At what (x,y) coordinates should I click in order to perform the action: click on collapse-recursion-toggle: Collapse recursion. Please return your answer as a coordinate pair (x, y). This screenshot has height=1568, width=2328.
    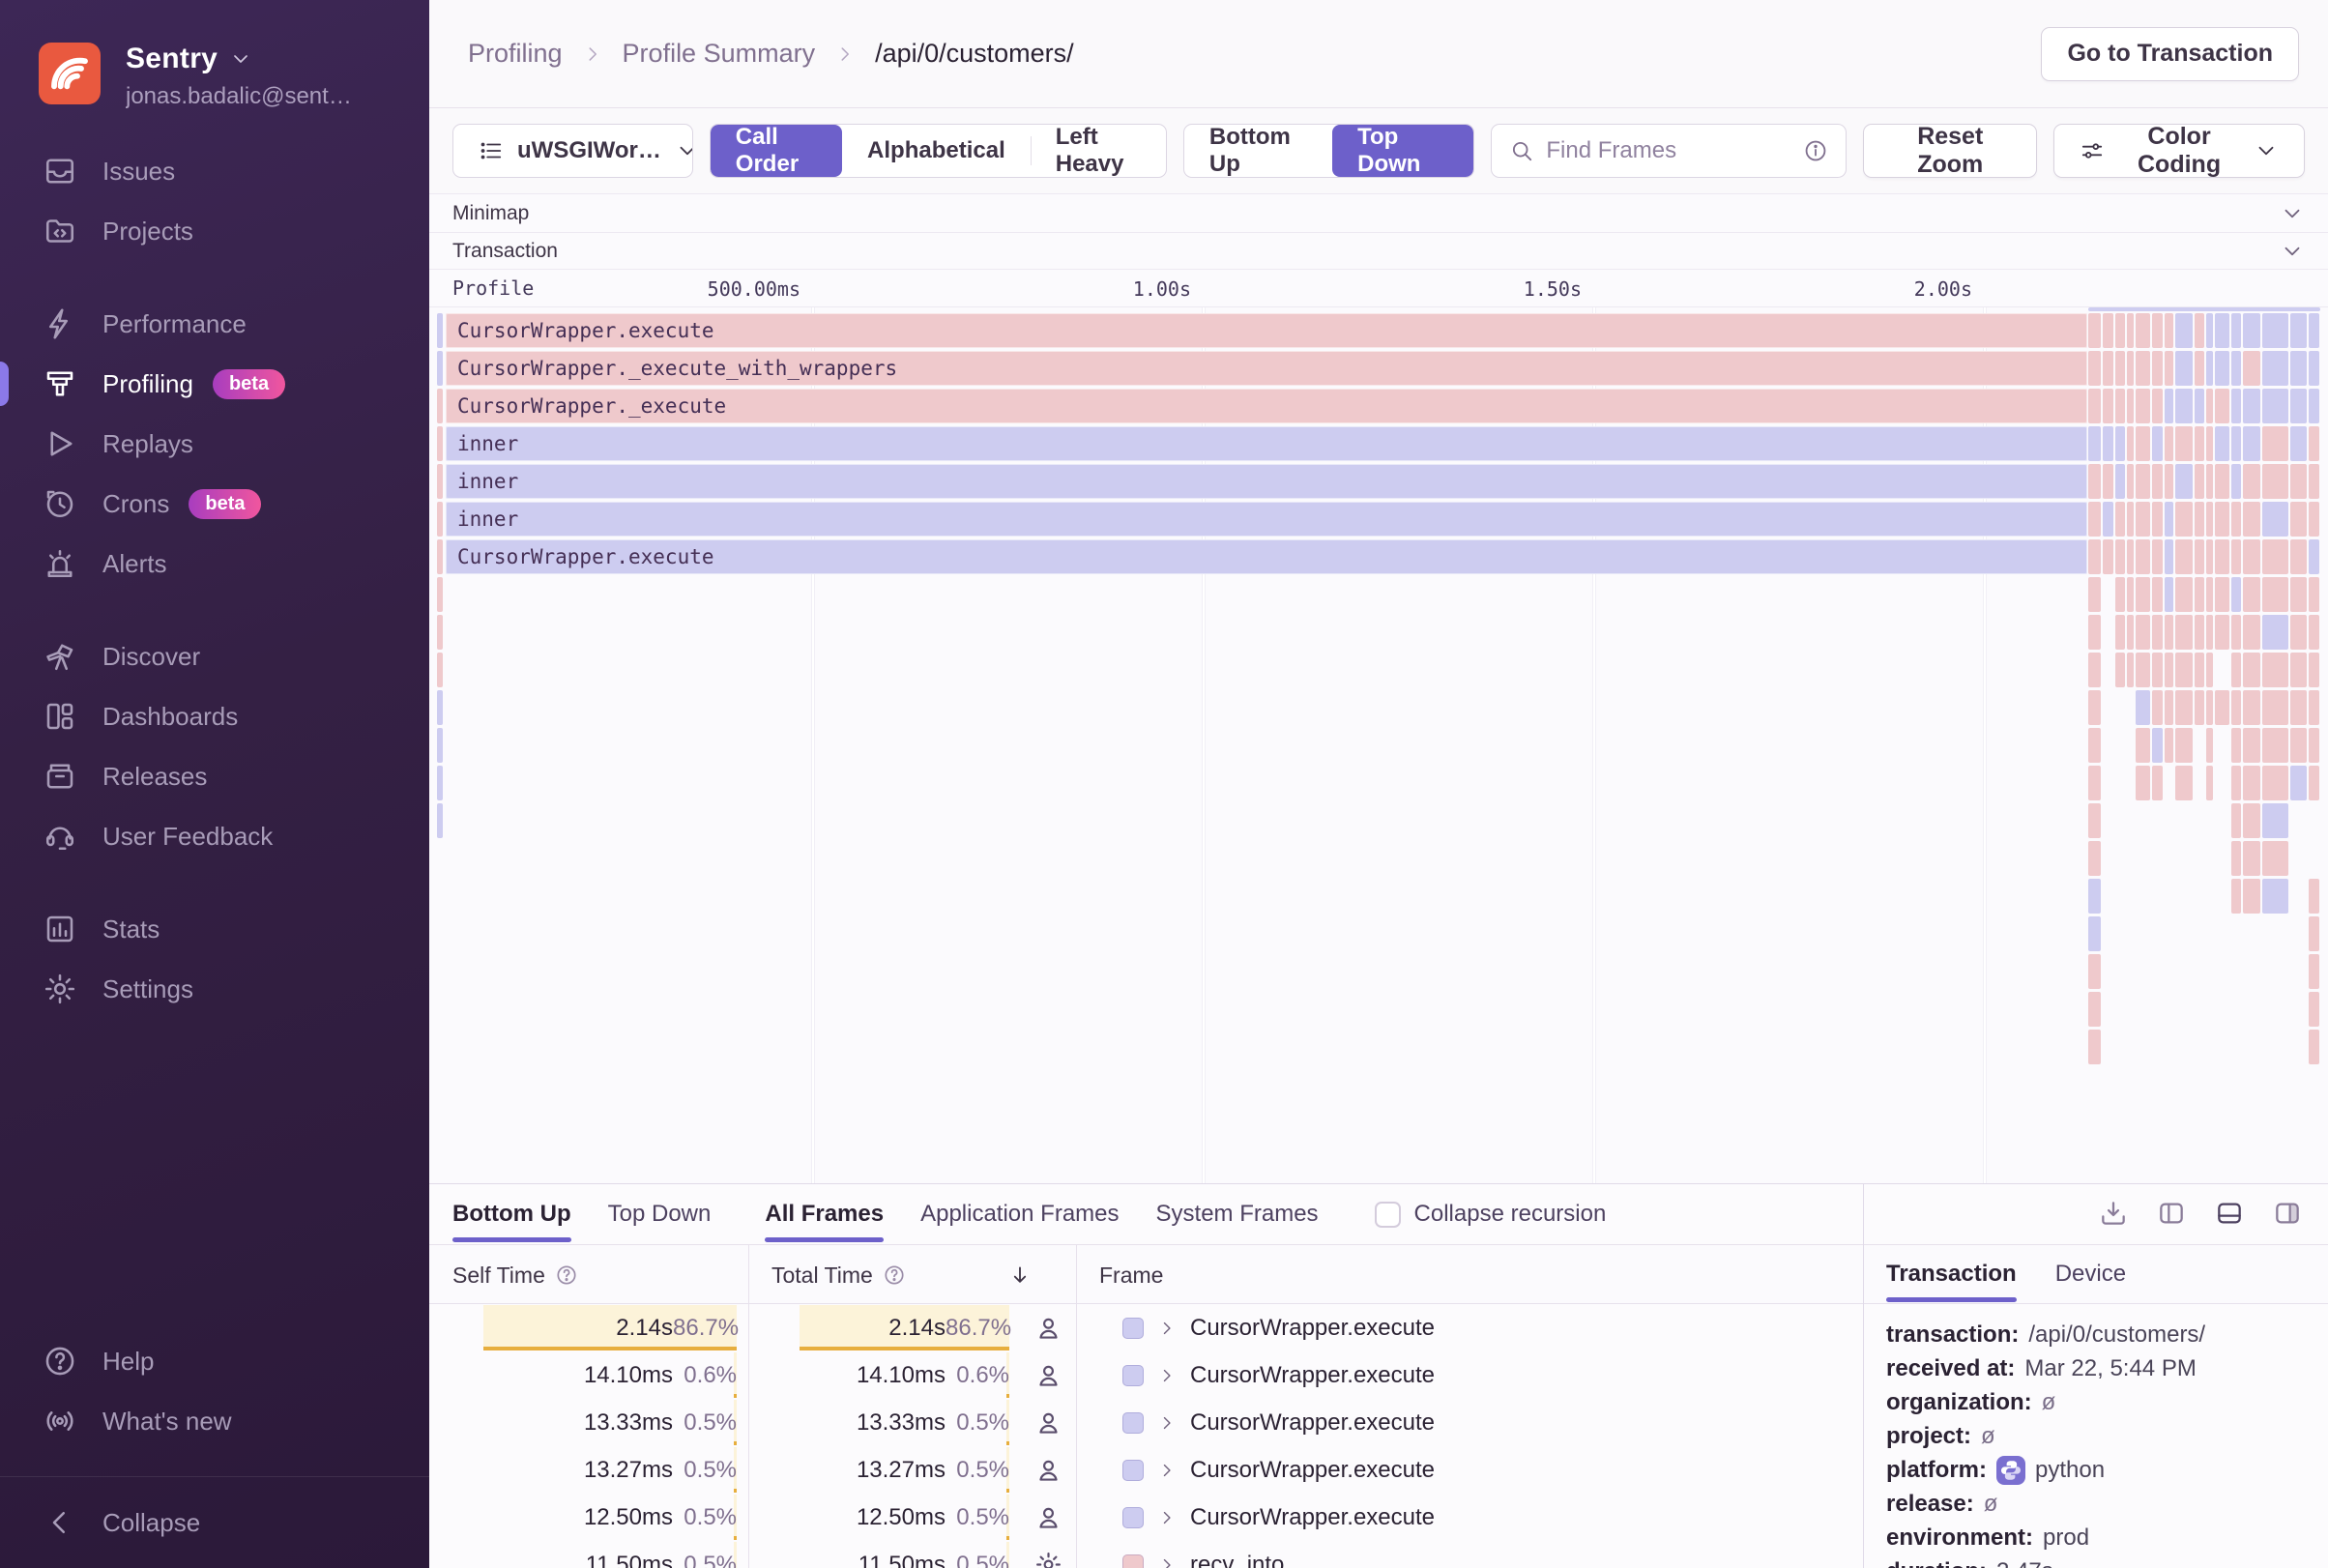
    Looking at the image, I should click on (1490, 1214).